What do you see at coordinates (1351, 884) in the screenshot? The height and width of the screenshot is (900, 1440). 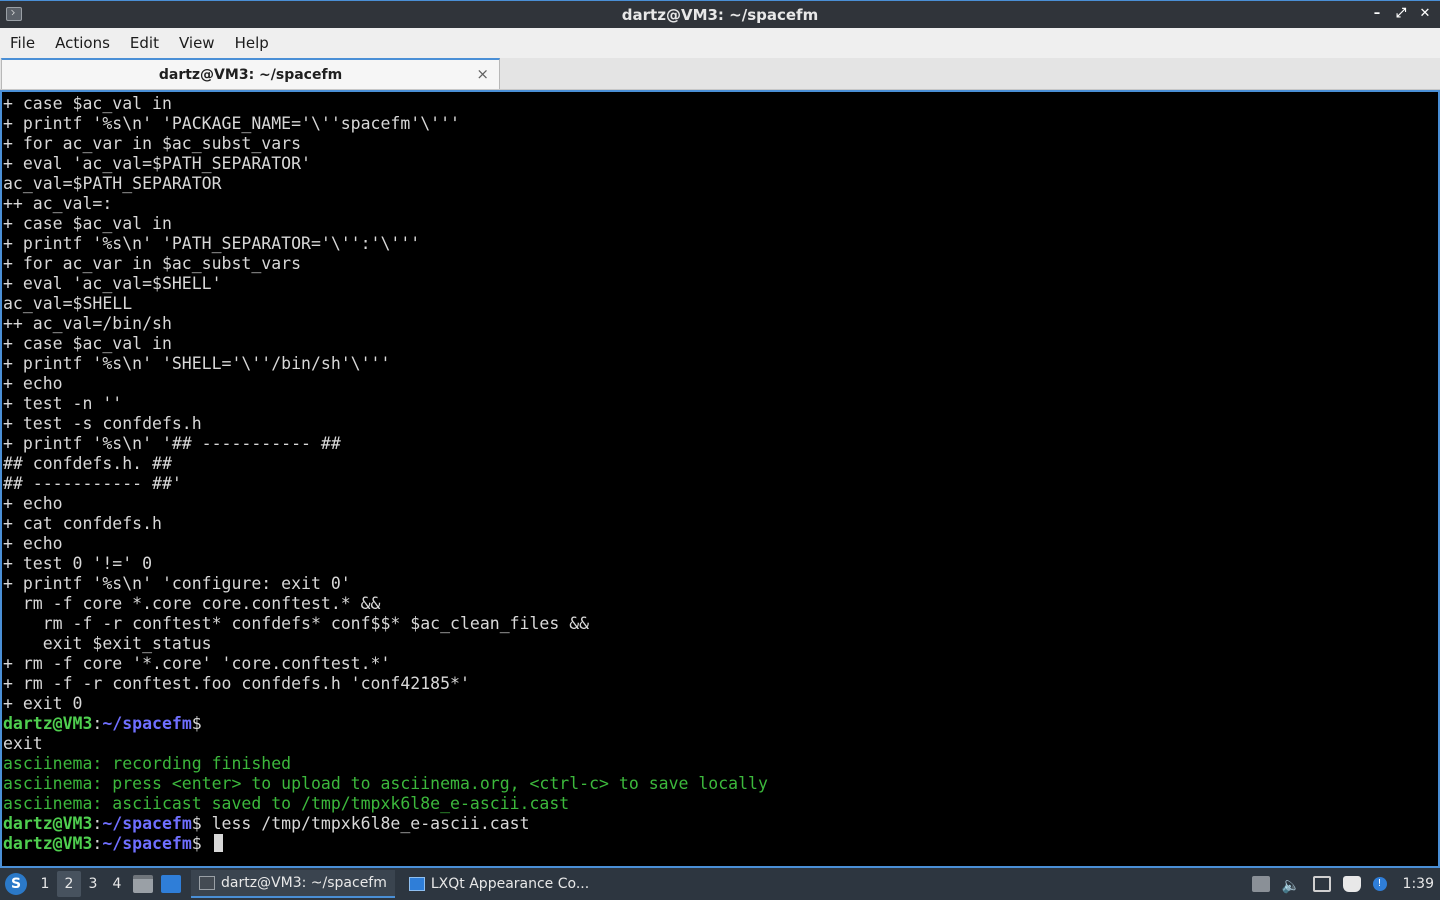 I see `clipboard-icon` at bounding box center [1351, 884].